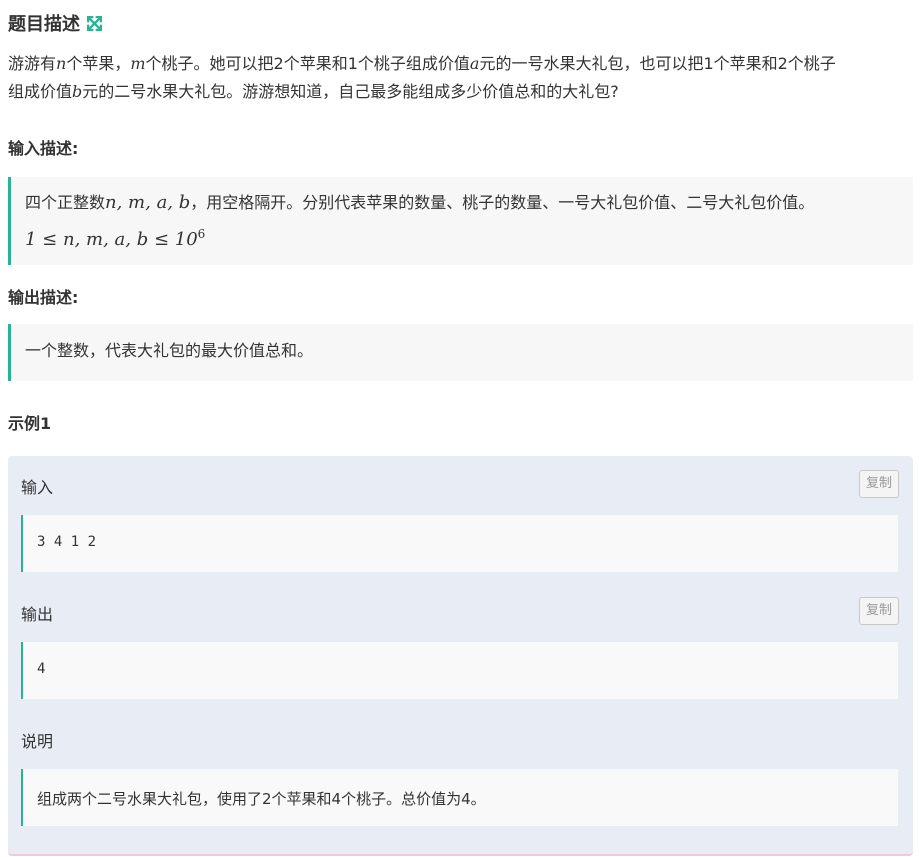  Describe the element at coordinates (261, 799) in the screenshot. I see `example-explain-text: 组成两个二号水果大礼包，使用了2个苹果和4个桃子。总价值为4。` at that location.